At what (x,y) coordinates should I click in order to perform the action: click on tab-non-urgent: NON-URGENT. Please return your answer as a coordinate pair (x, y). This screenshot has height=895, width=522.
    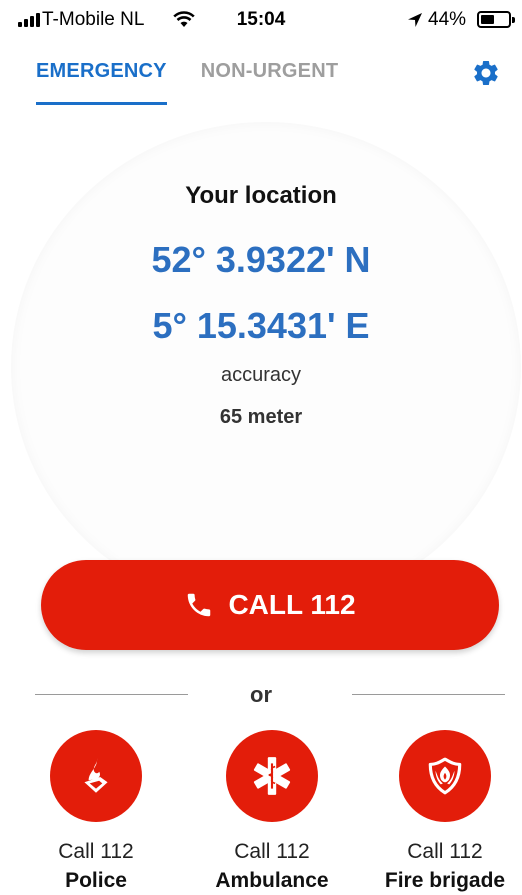
    Looking at the image, I should click on (270, 80).